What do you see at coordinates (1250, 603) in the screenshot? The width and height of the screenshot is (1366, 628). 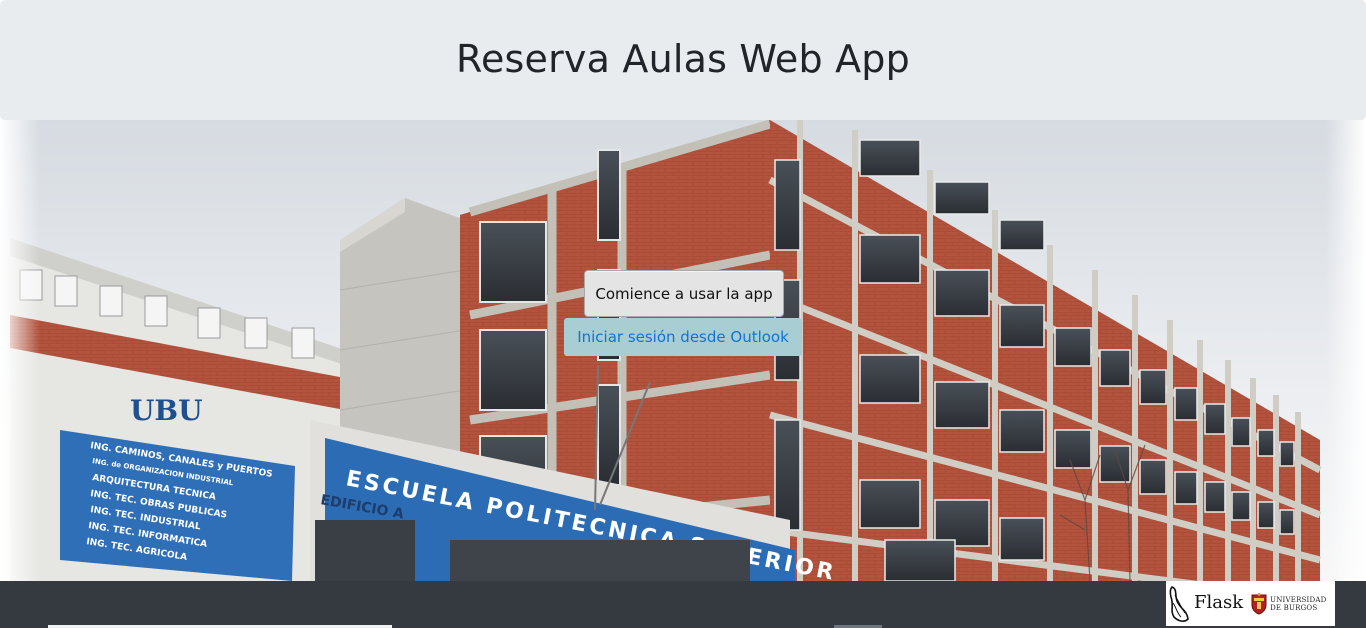 I see `footer-logos: Flask UNIVERSIDAD DE BURGOS` at bounding box center [1250, 603].